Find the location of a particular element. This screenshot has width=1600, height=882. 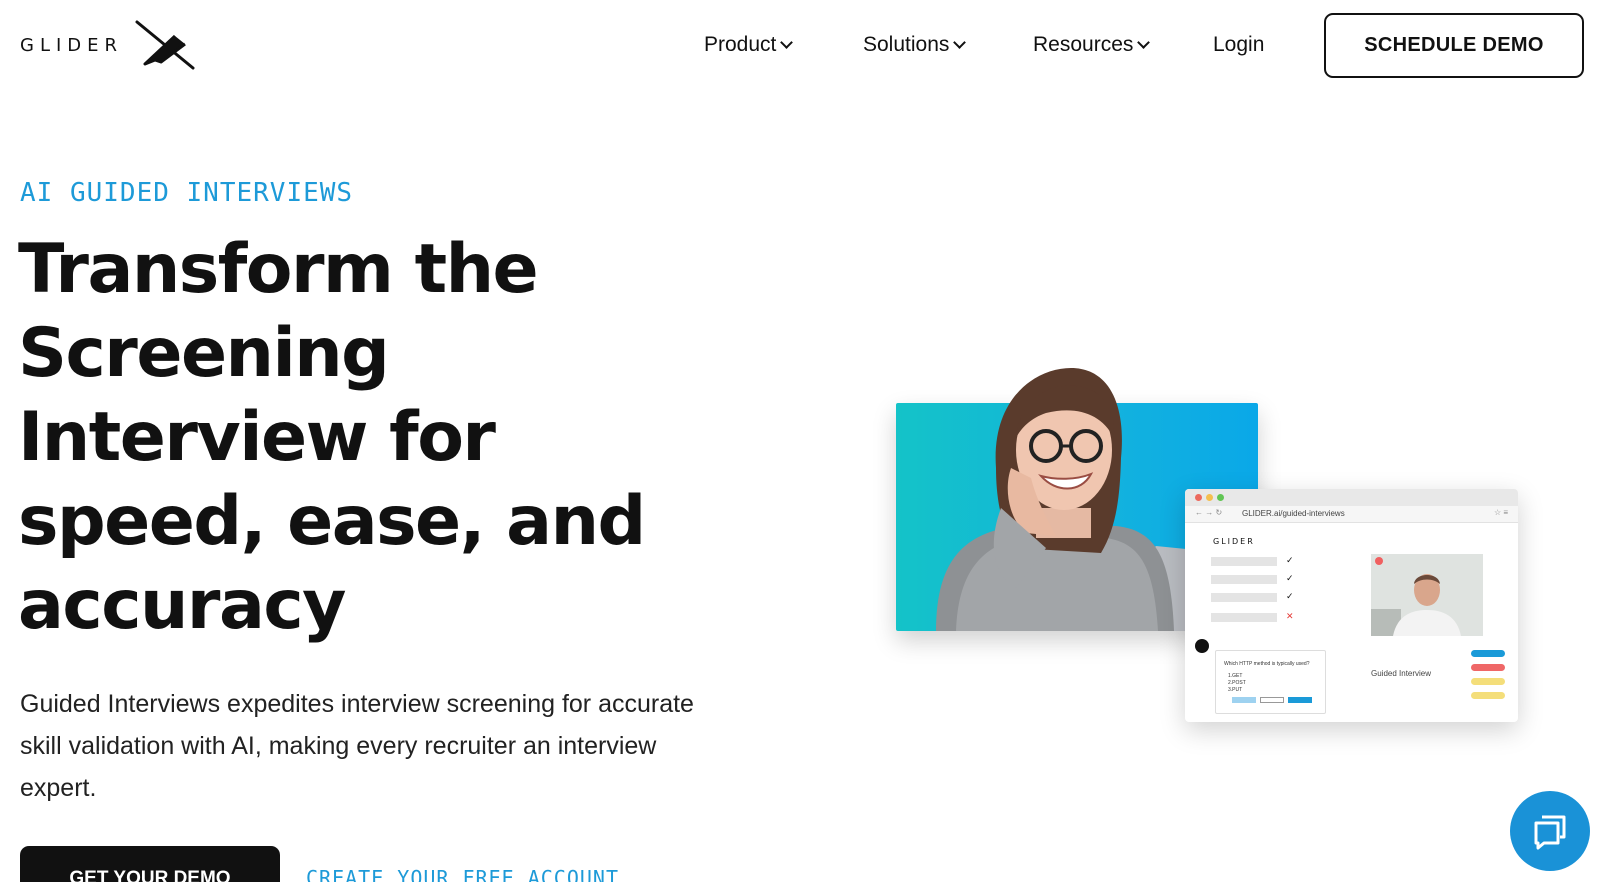

nav-solutions-label: Solutions is located at coordinates (906, 44).